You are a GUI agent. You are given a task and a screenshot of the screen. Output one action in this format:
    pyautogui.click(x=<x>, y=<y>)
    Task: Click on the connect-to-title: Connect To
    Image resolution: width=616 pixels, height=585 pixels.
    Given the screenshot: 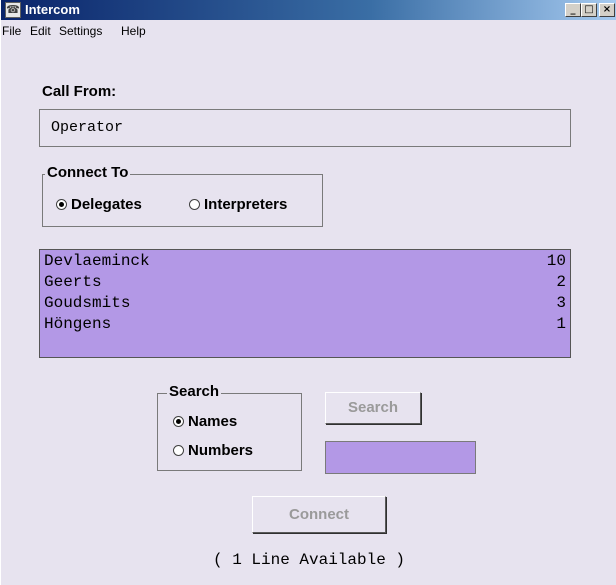 What is the action you would take?
    pyautogui.click(x=88, y=172)
    